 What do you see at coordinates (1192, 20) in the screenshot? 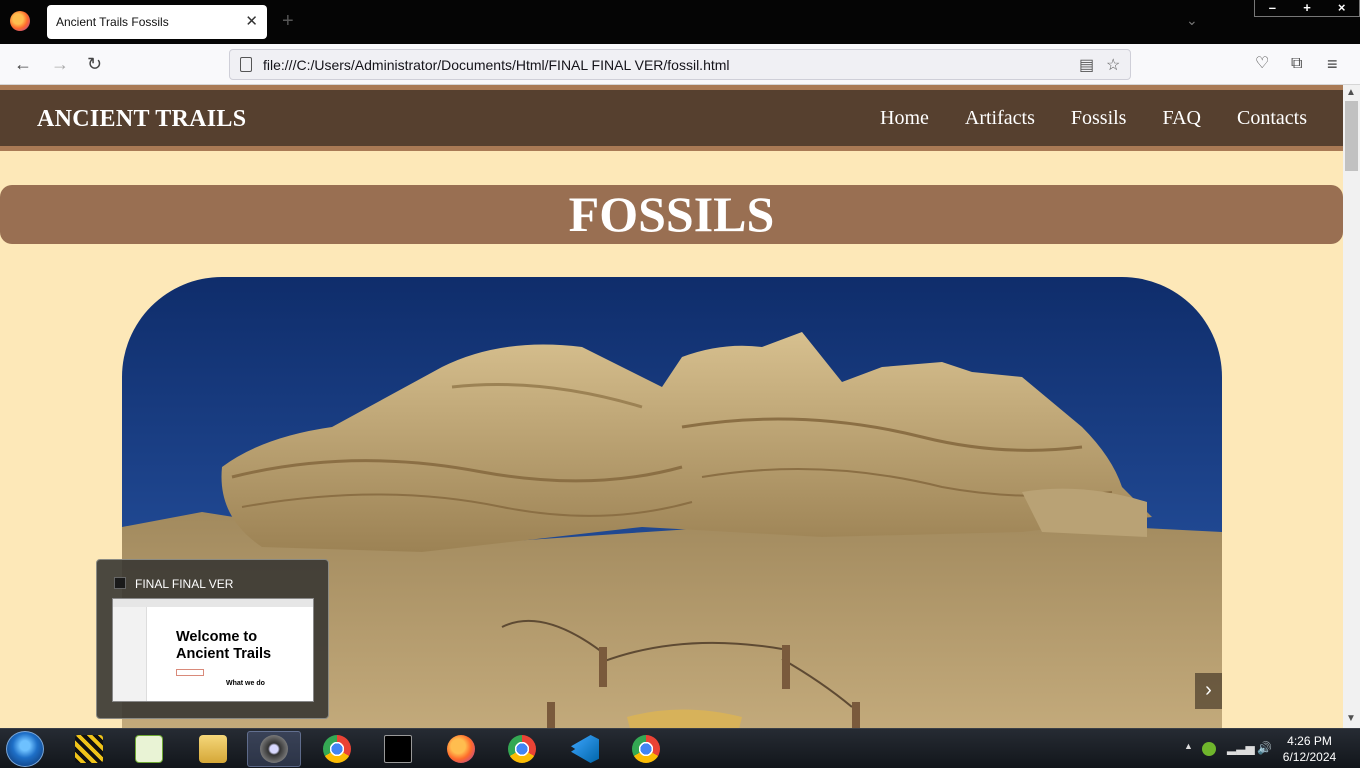
I see `chevron-down-icon: ⌄` at bounding box center [1192, 20].